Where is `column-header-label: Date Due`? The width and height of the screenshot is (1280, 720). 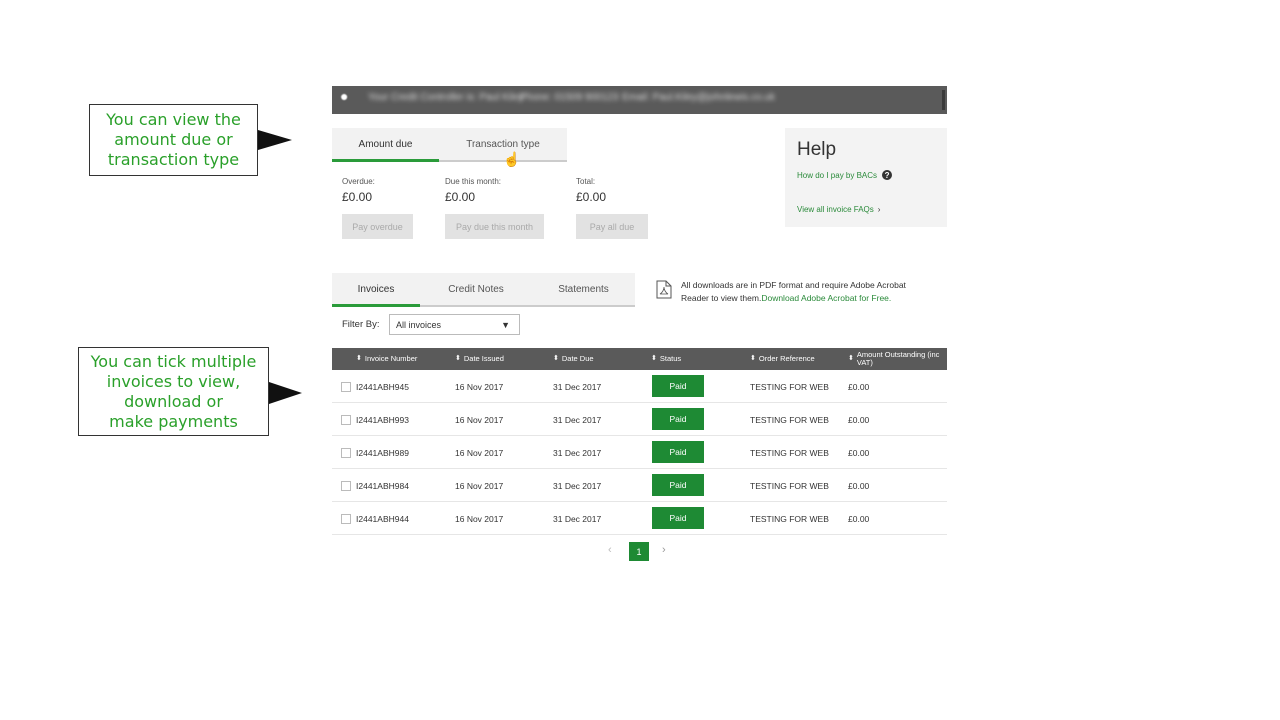 column-header-label: Date Due is located at coordinates (577, 358).